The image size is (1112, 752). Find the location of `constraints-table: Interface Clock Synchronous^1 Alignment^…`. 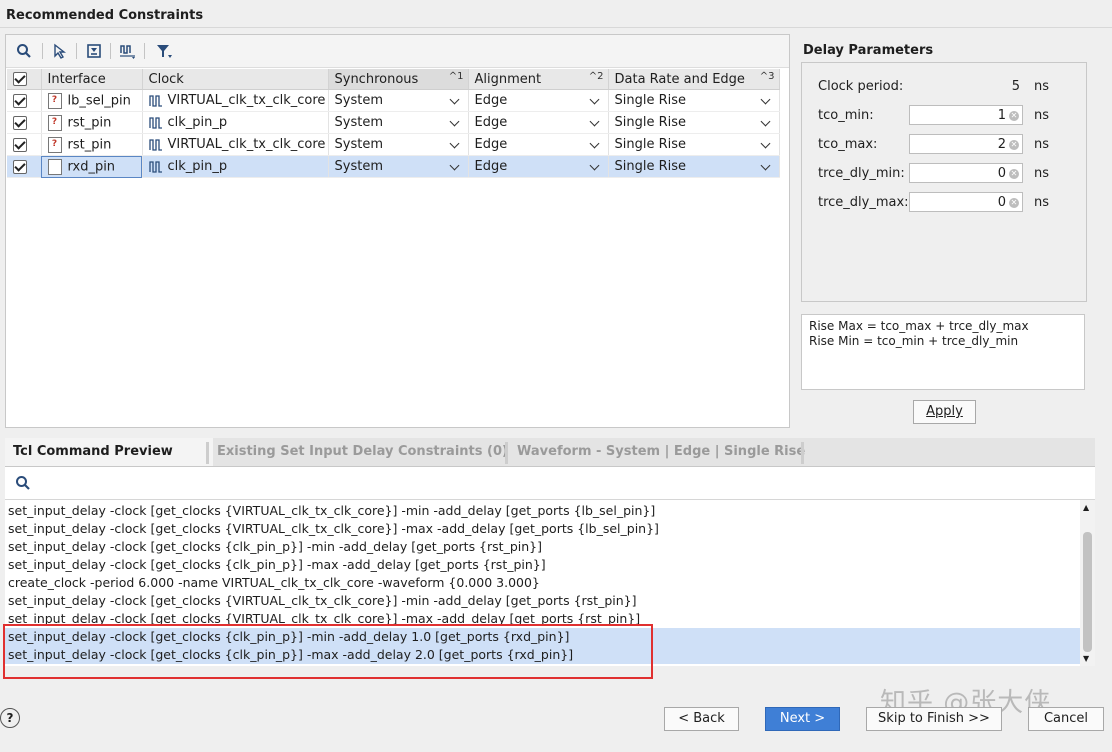

constraints-table: Interface Clock Synchronous^1 Alignment^… is located at coordinates (393, 123).